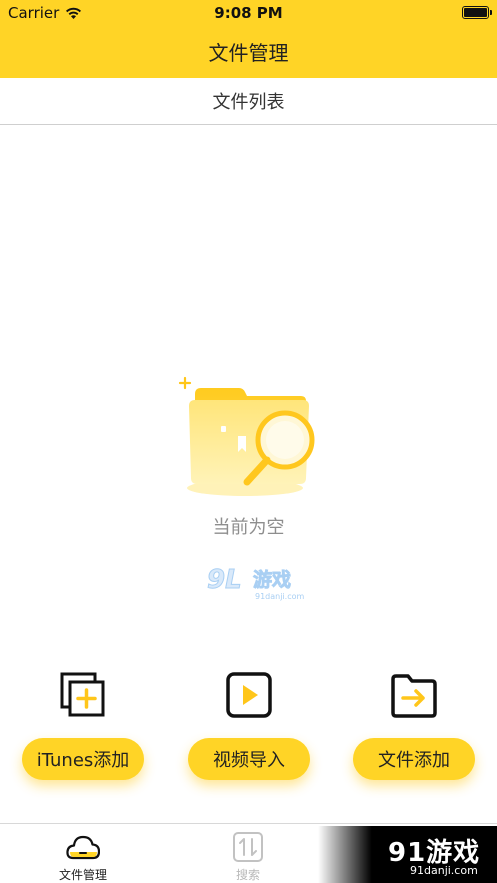  I want to click on status-bar: Carrier 9:08 PM, so click(248, 13).